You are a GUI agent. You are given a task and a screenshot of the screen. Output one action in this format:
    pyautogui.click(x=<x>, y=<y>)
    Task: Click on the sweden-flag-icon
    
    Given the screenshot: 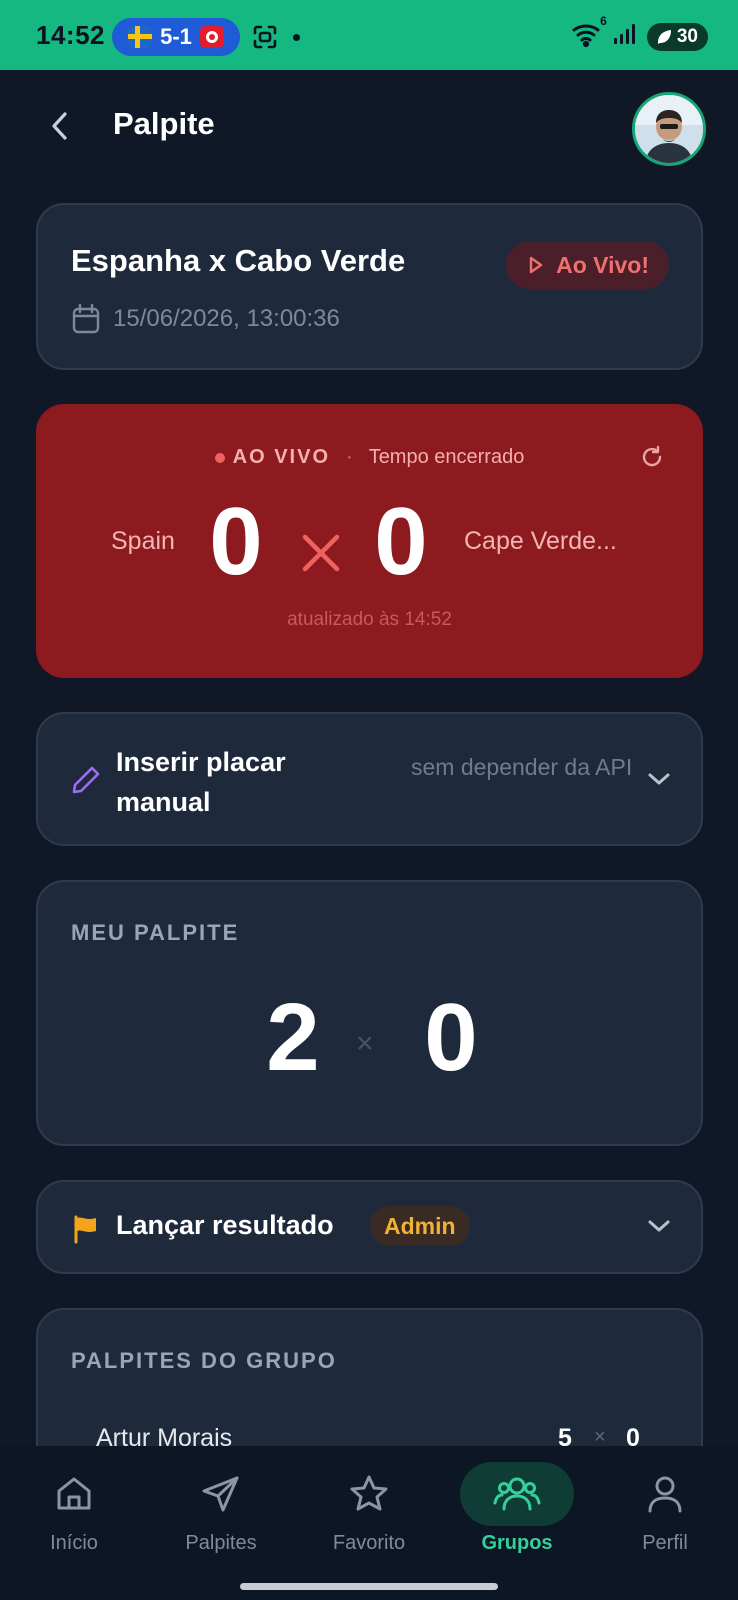 What is the action you would take?
    pyautogui.click(x=140, y=37)
    